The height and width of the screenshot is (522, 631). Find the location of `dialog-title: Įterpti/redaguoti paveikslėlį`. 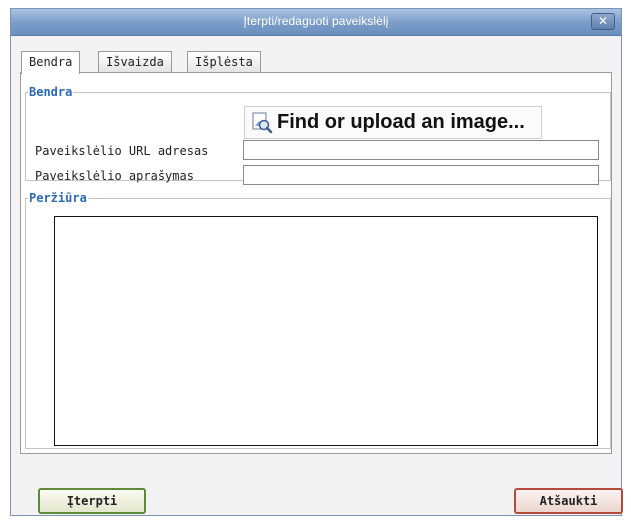

dialog-title: Įterpti/redaguoti paveikslėlį is located at coordinates (316, 21).